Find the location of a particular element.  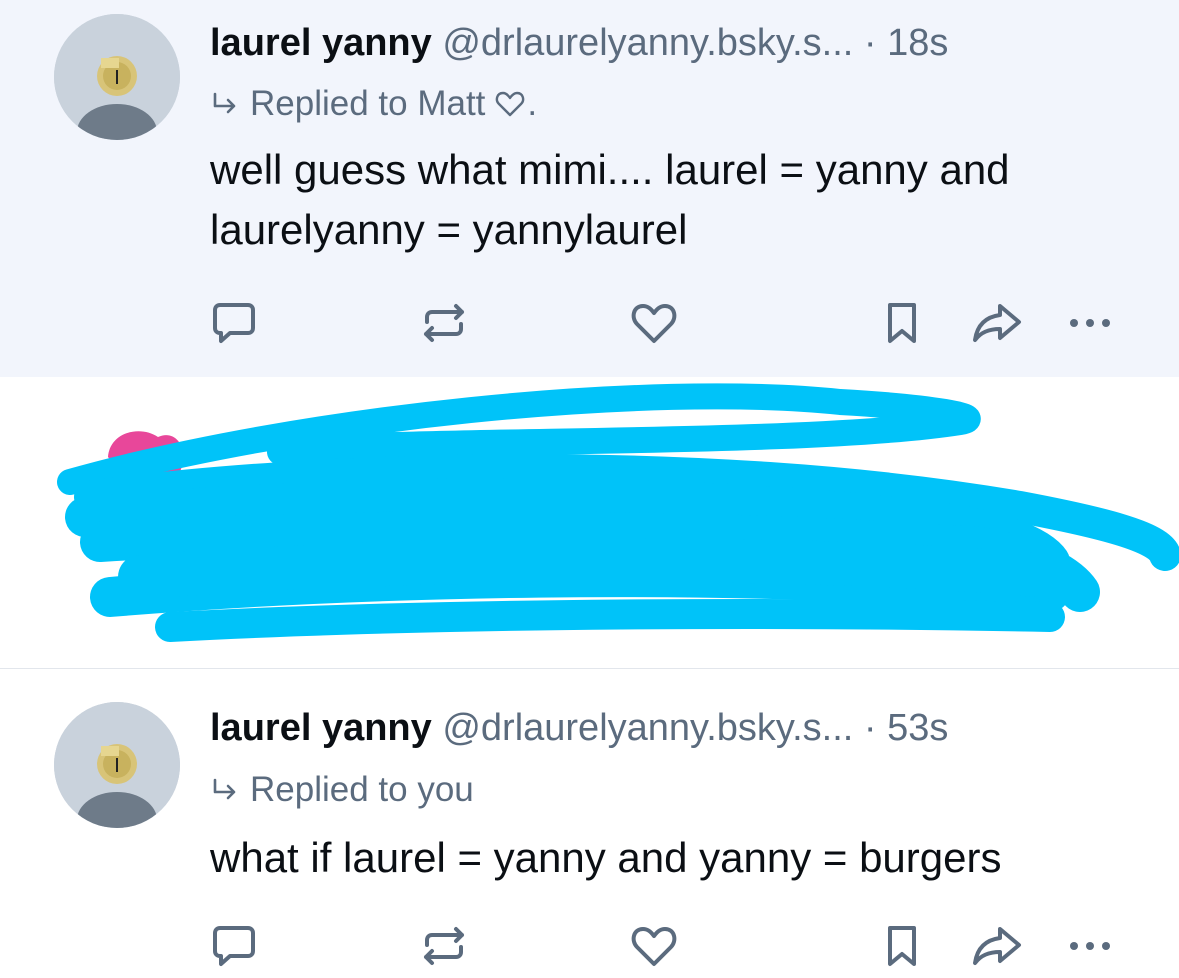

reply-context-label: Replied to you is located at coordinates (362, 789).